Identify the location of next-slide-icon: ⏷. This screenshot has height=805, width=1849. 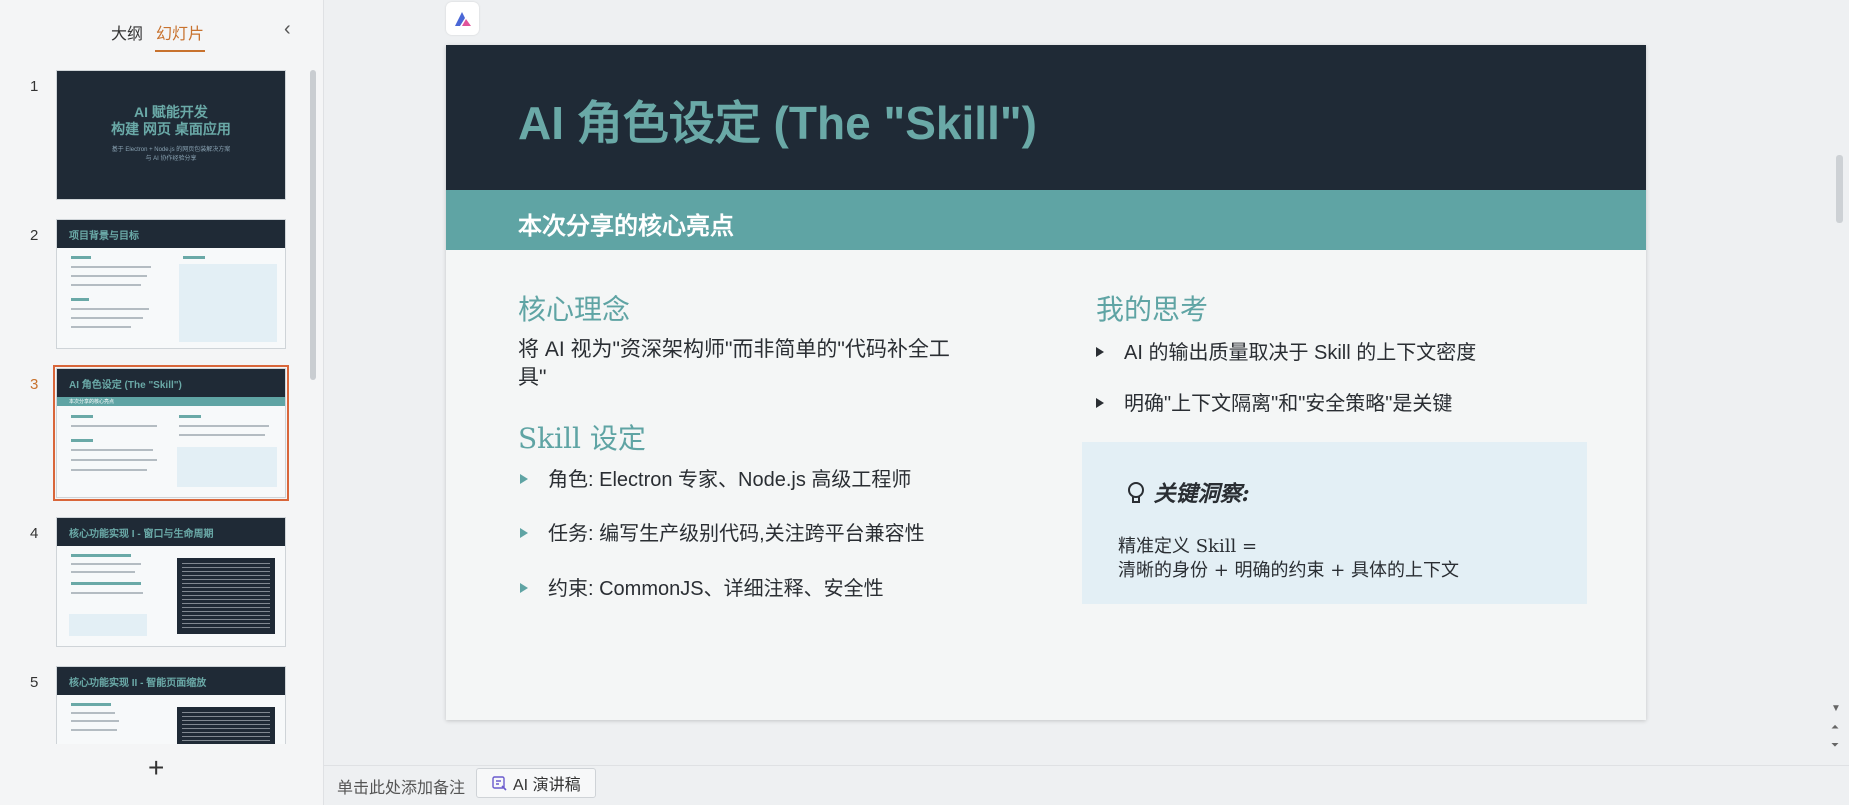
(1835, 746).